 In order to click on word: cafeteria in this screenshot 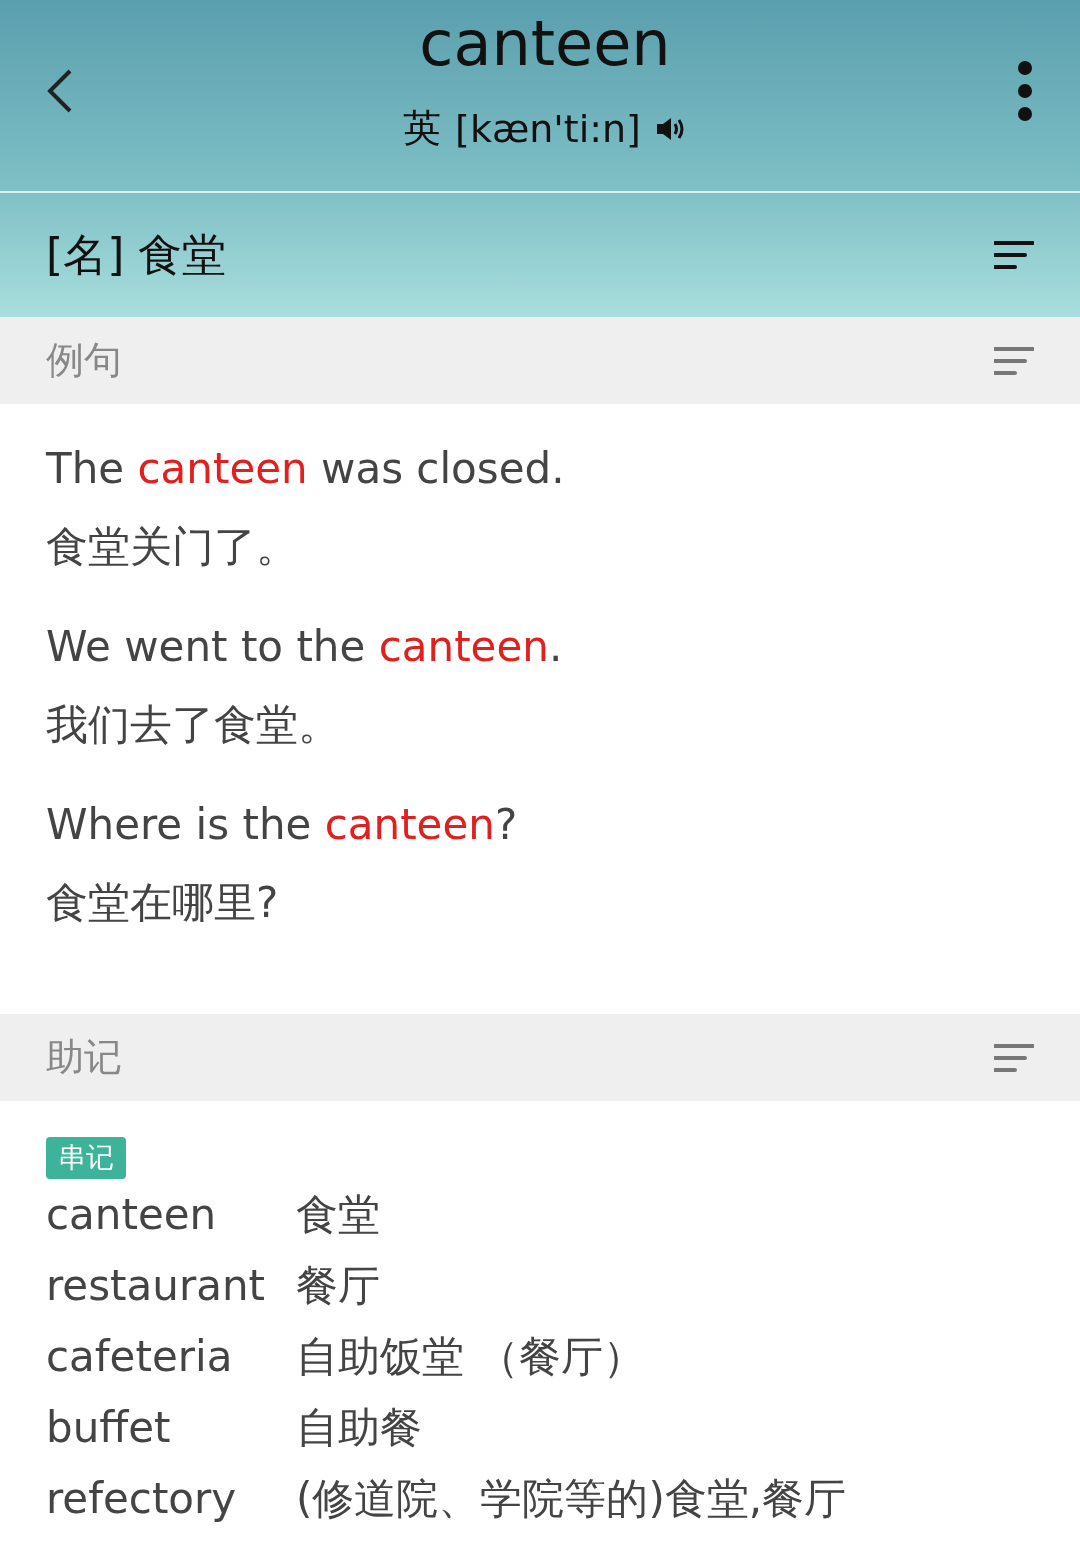, I will do `click(140, 1357)`.